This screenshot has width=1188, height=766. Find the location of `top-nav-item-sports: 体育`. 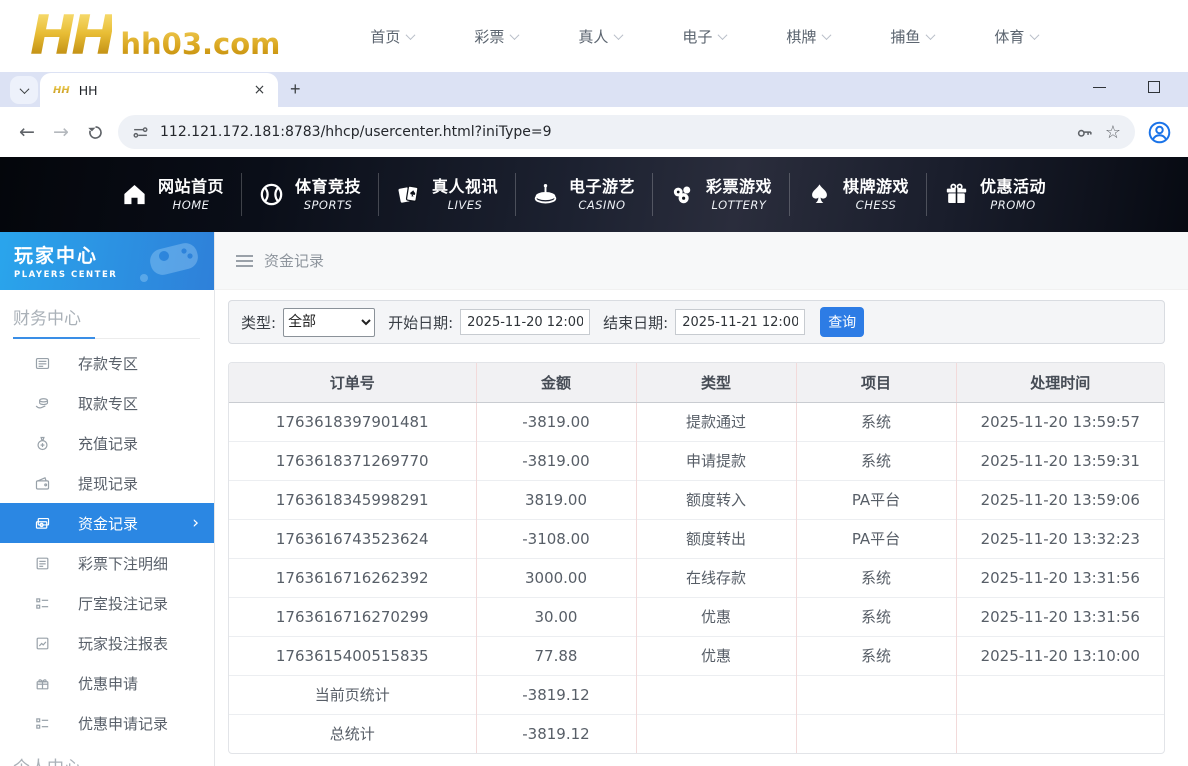

top-nav-item-sports: 体育 is located at coordinates (1016, 36).